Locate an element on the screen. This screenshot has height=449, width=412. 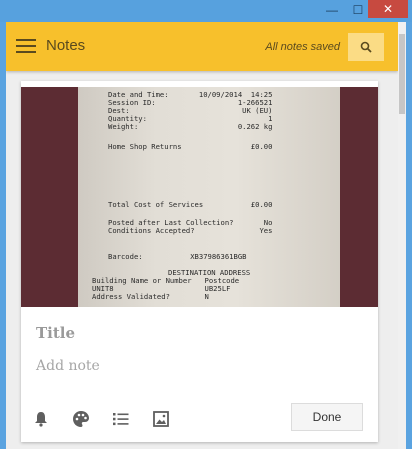
reminder-button is located at coordinates (41, 419).